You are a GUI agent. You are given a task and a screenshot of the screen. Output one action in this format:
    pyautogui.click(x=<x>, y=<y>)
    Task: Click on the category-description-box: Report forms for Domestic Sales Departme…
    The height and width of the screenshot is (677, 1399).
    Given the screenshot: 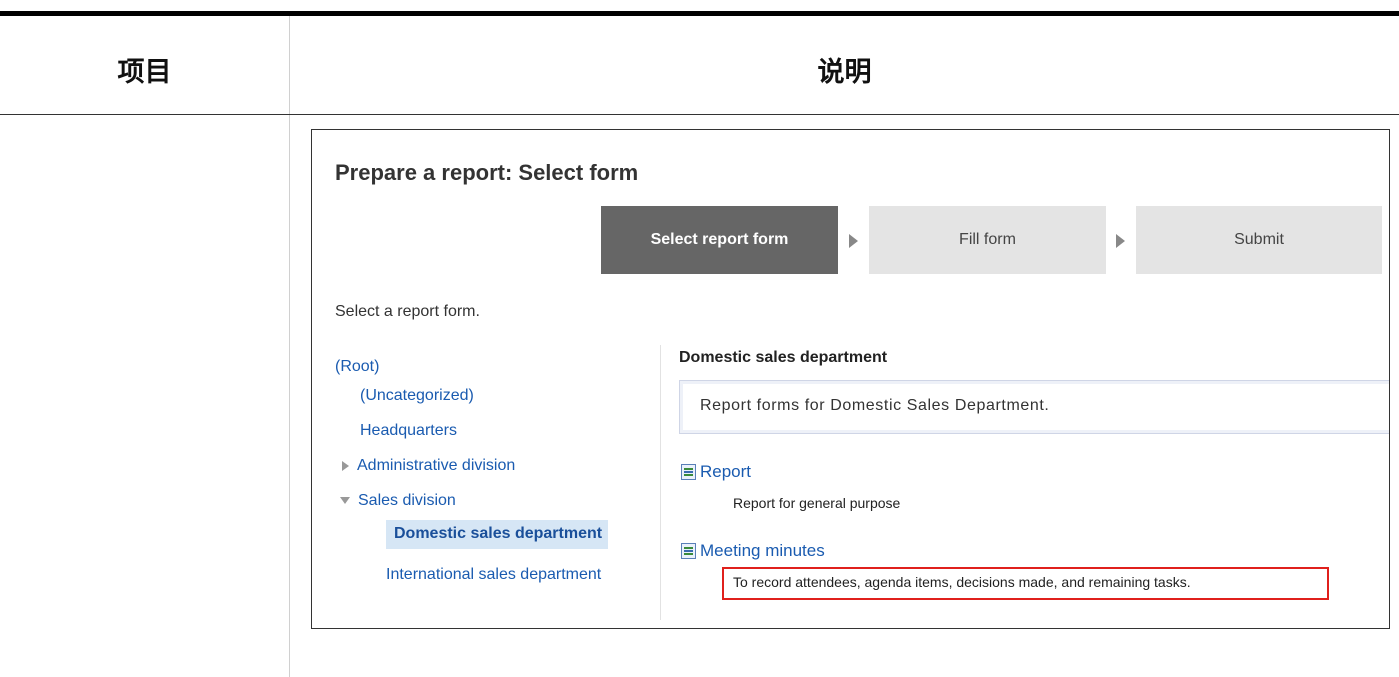 What is the action you would take?
    pyautogui.click(x=1034, y=407)
    